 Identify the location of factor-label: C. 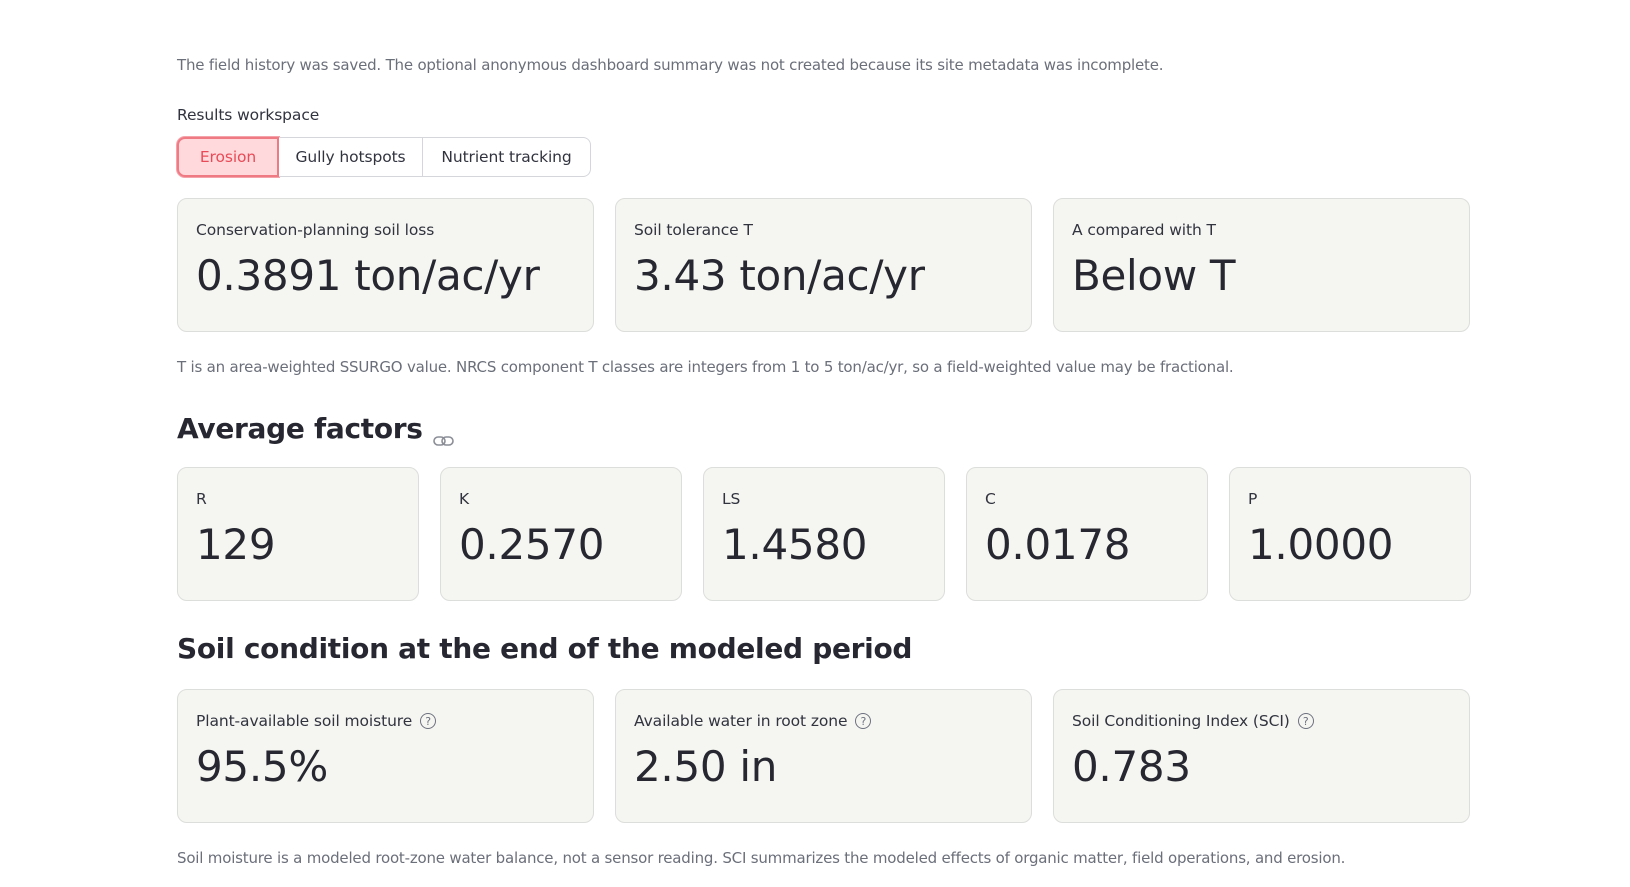
(990, 499).